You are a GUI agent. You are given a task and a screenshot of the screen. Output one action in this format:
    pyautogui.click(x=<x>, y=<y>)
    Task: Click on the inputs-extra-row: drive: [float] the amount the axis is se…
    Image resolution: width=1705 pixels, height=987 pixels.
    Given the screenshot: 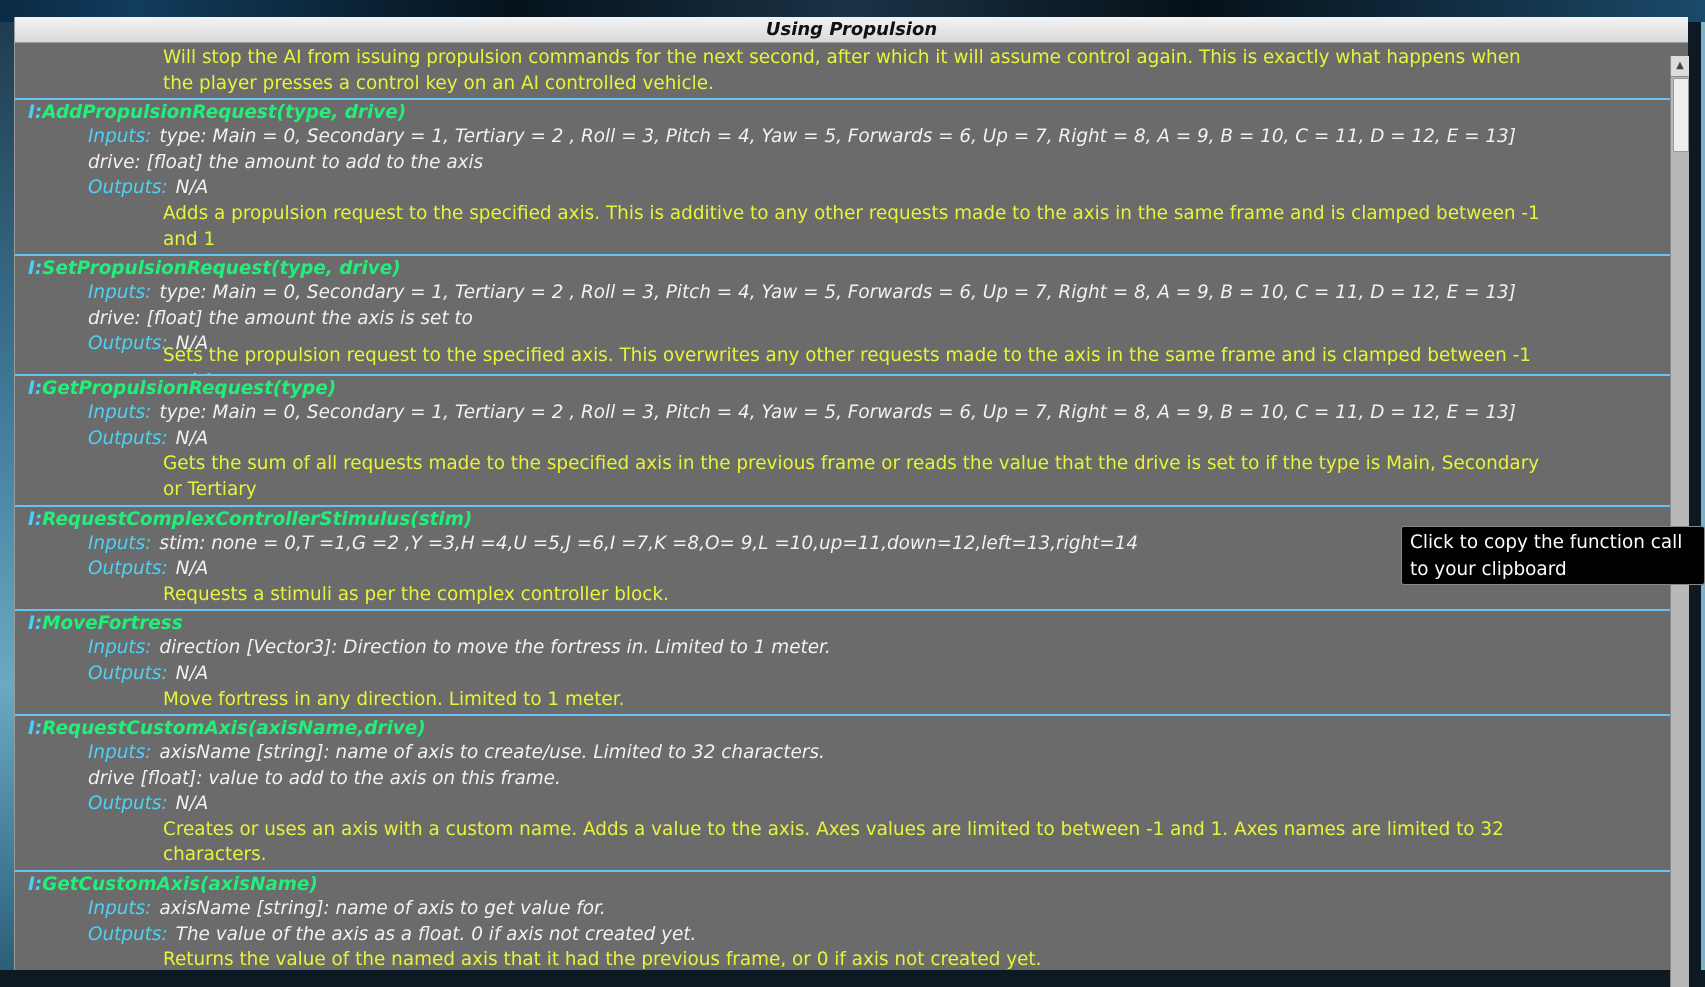 What is the action you would take?
    pyautogui.click(x=280, y=318)
    